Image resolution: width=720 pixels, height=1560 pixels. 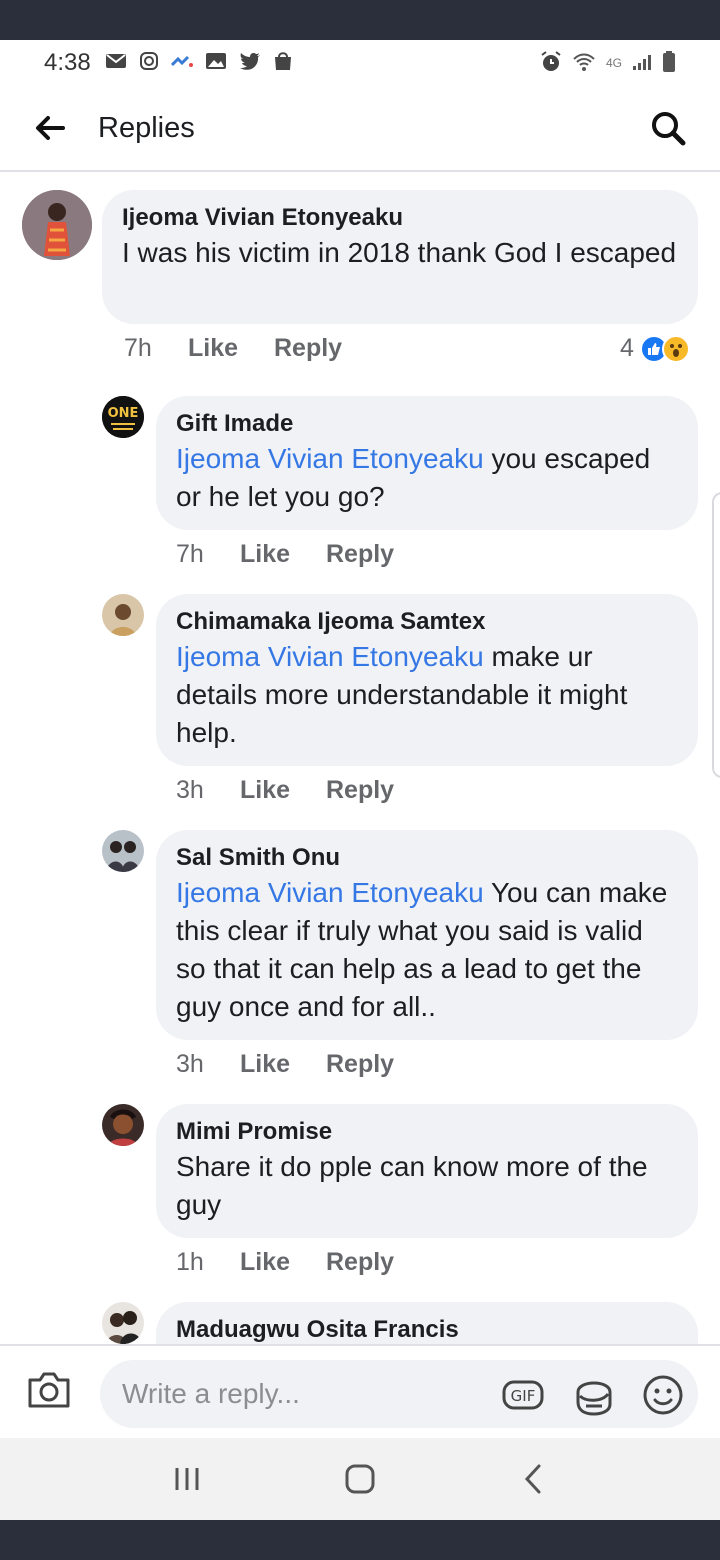 I want to click on avatar: ONE, so click(x=123, y=417).